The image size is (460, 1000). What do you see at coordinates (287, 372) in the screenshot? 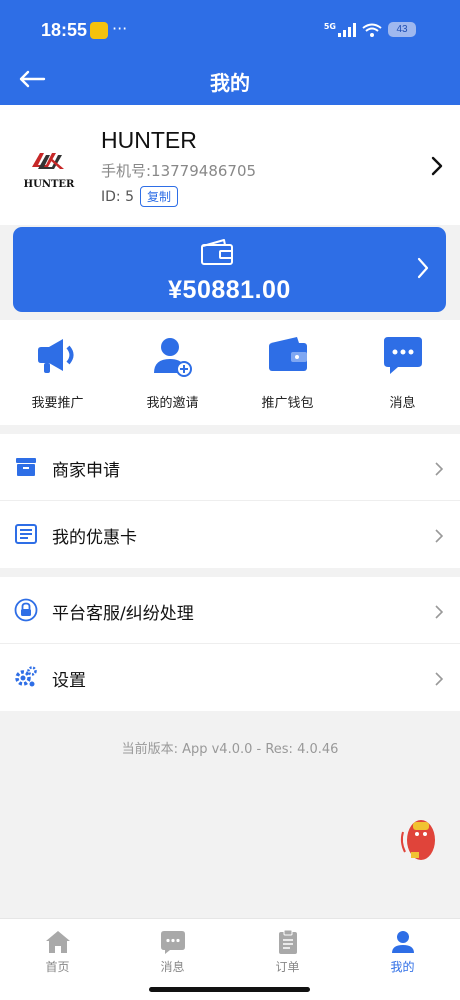
I see `quick-action-wallet: 推广钱包` at bounding box center [287, 372].